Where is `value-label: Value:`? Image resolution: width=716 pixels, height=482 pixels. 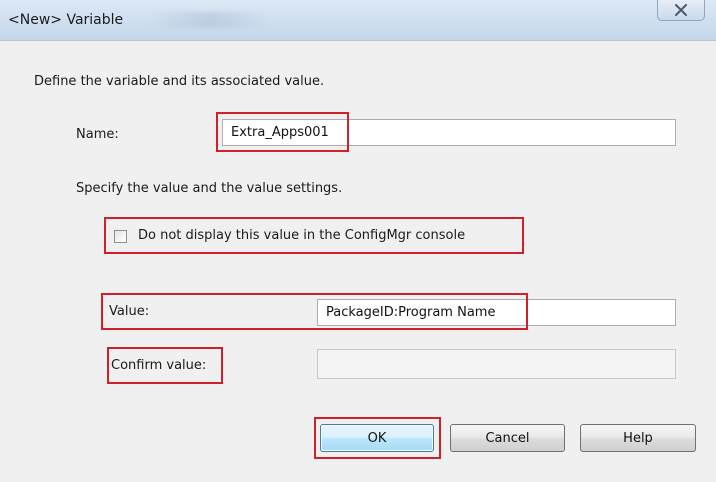
value-label: Value: is located at coordinates (129, 311).